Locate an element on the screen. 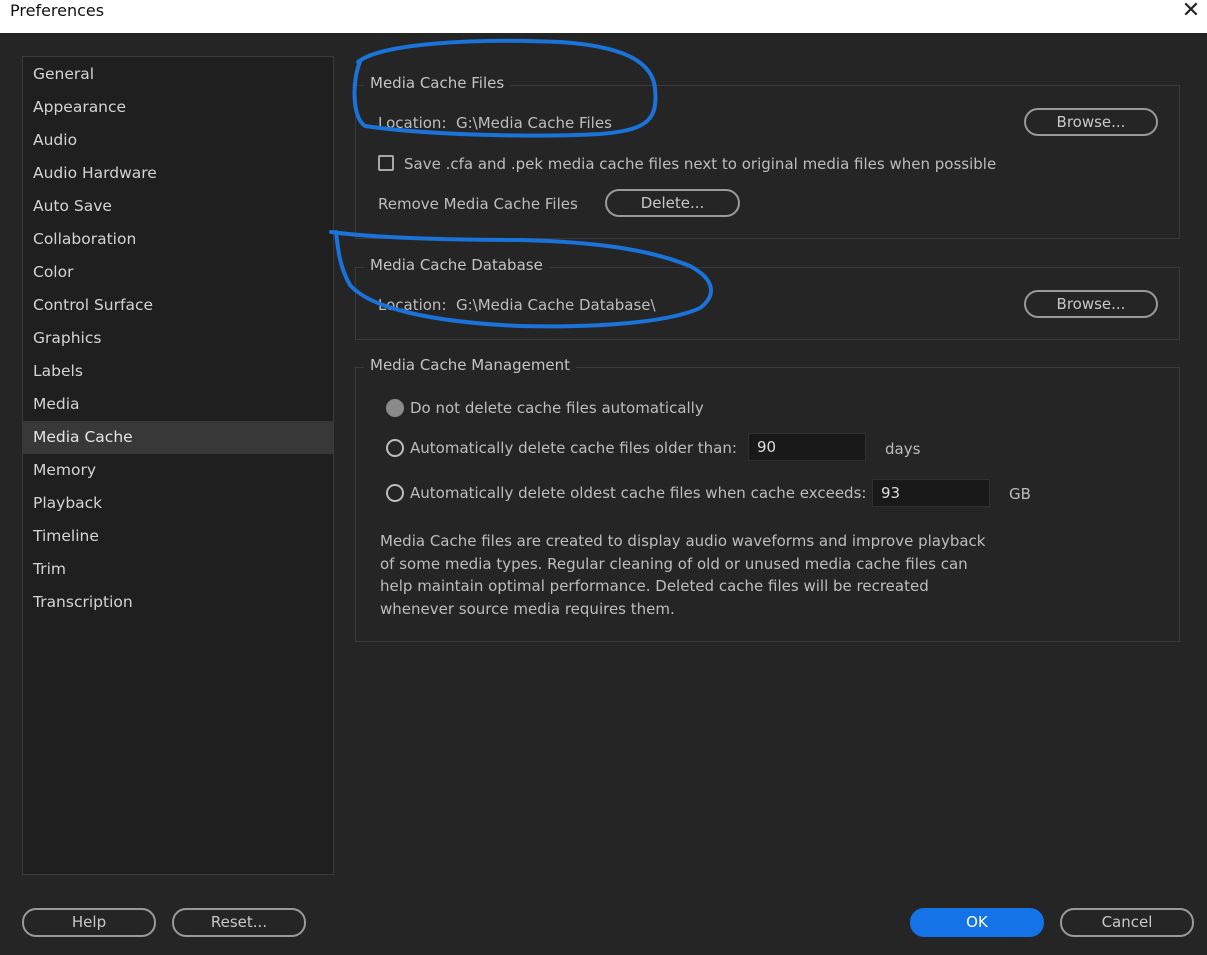 This screenshot has height=955, width=1207. older-than-days-input: 90 is located at coordinates (807, 447).